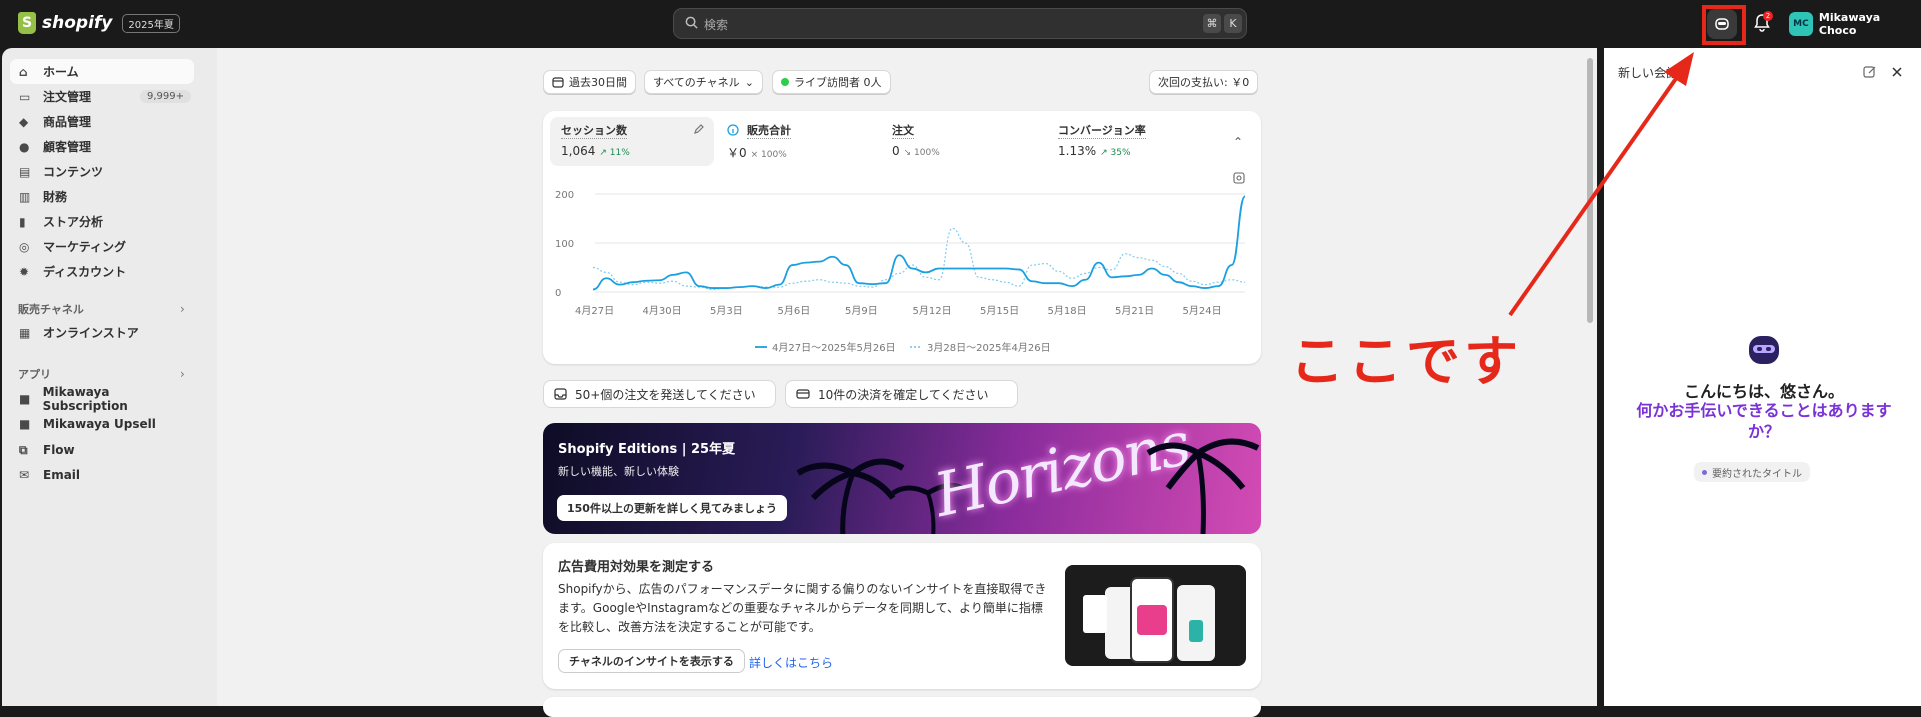 This screenshot has height=717, width=1921. I want to click on shopify-logo: S shopify 2025年夏, so click(99, 23).